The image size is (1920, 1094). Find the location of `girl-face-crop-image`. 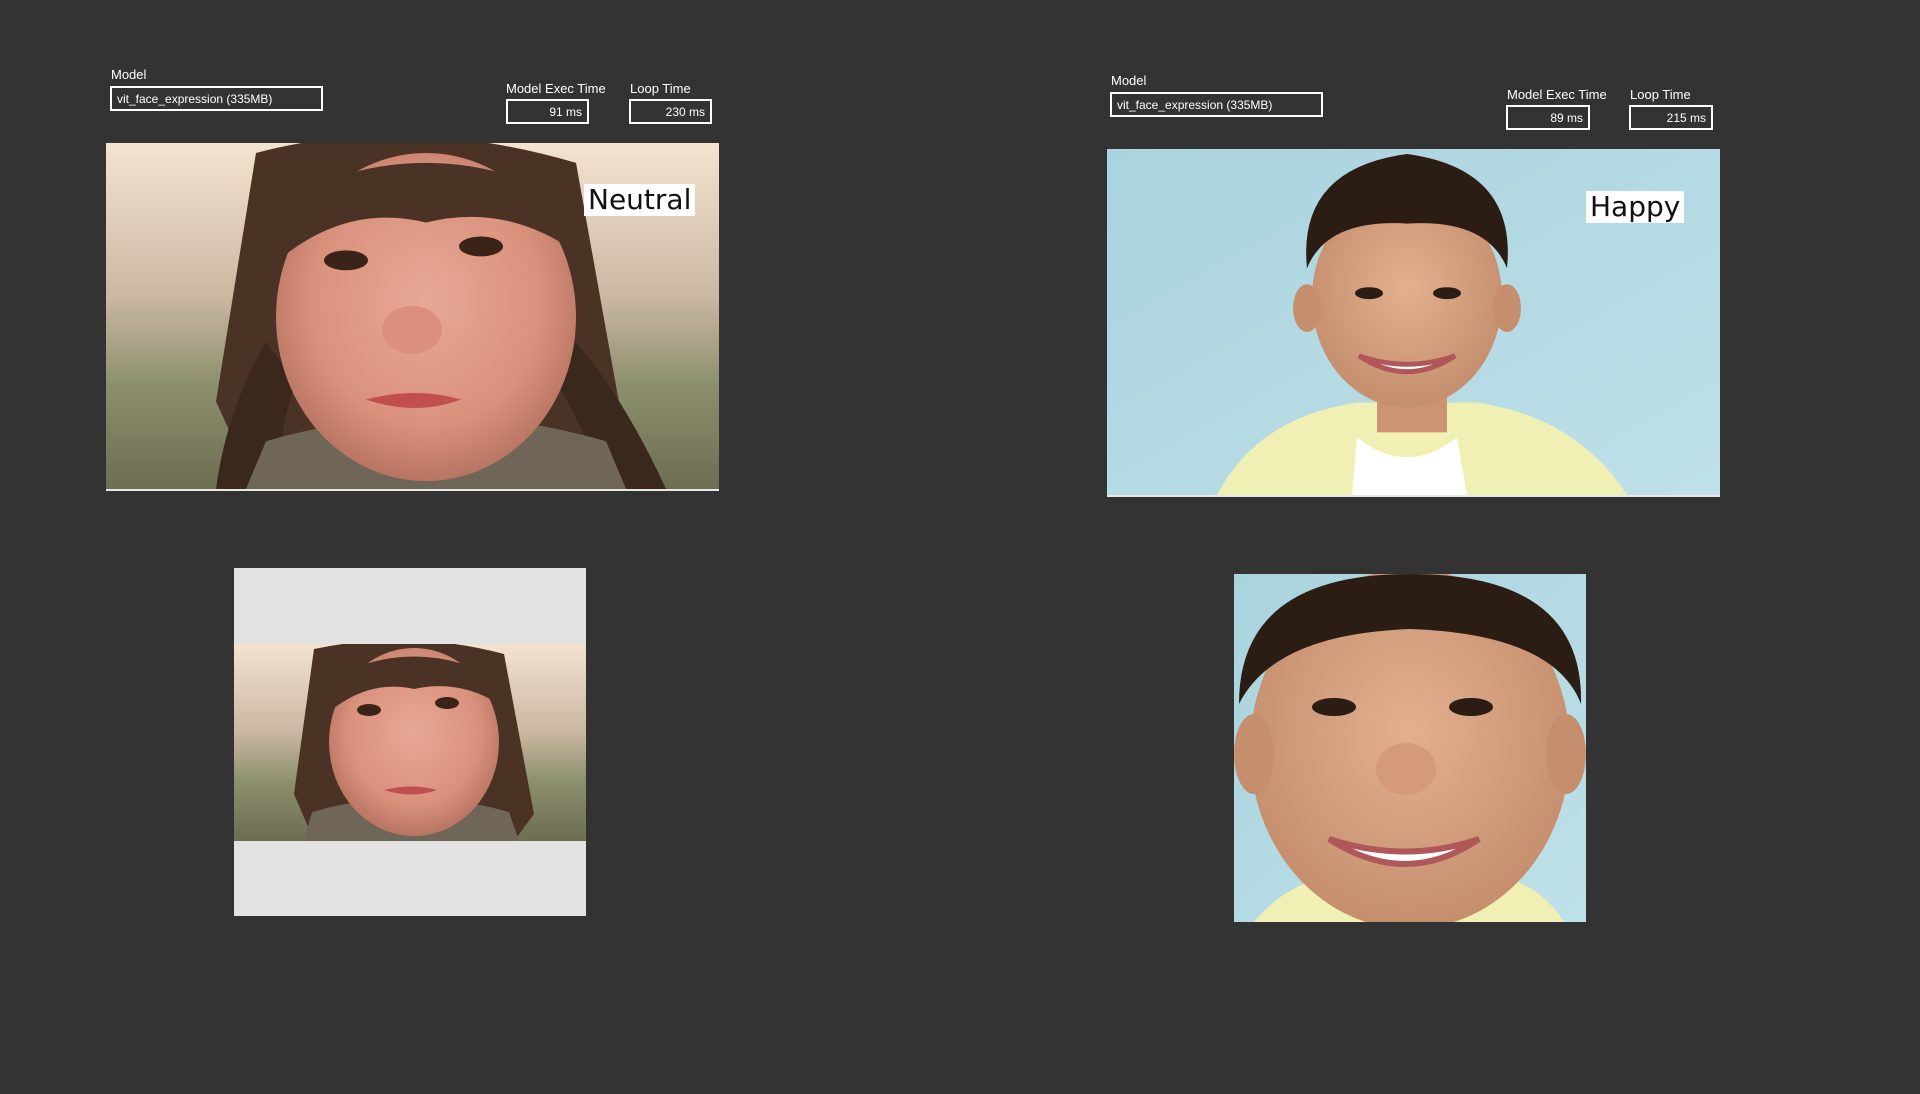

girl-face-crop-image is located at coordinates (410, 742).